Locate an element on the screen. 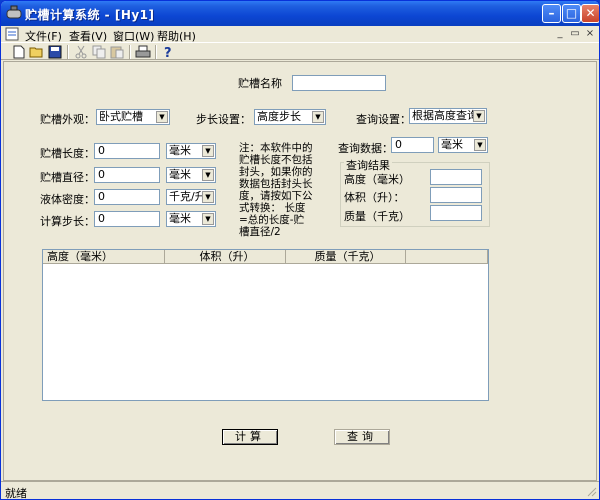 The image size is (600, 500). step-unit-value: 毫米 is located at coordinates (180, 218).